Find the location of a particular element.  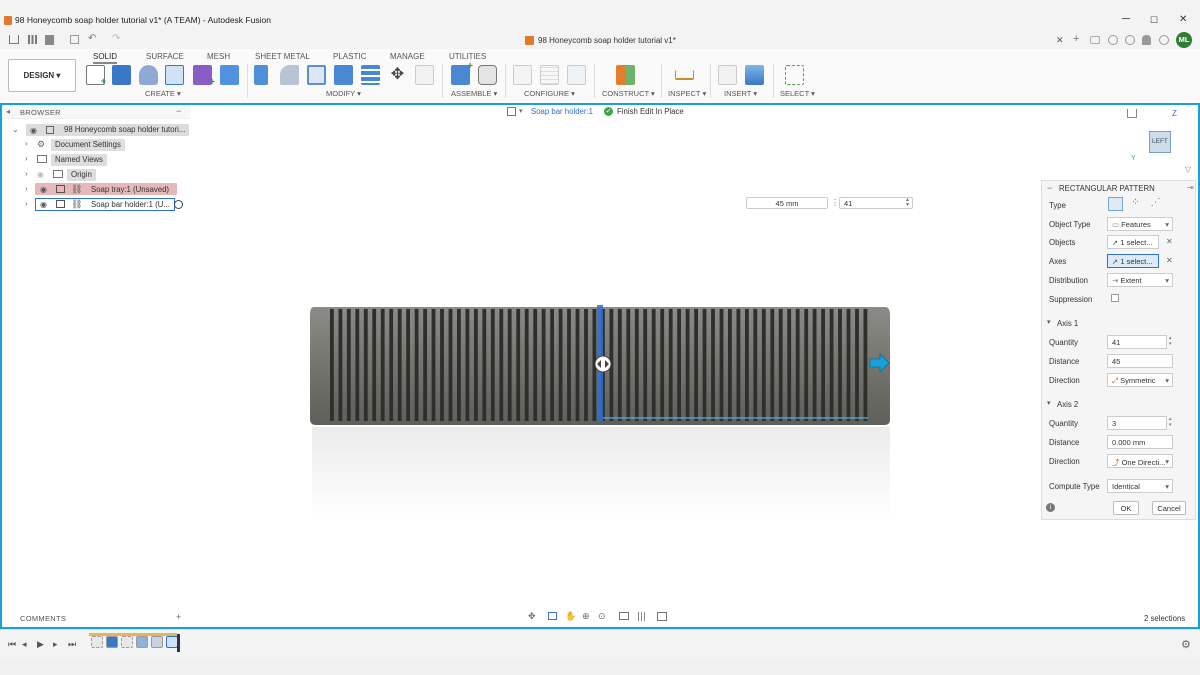

revolve-icon is located at coordinates (148, 75).